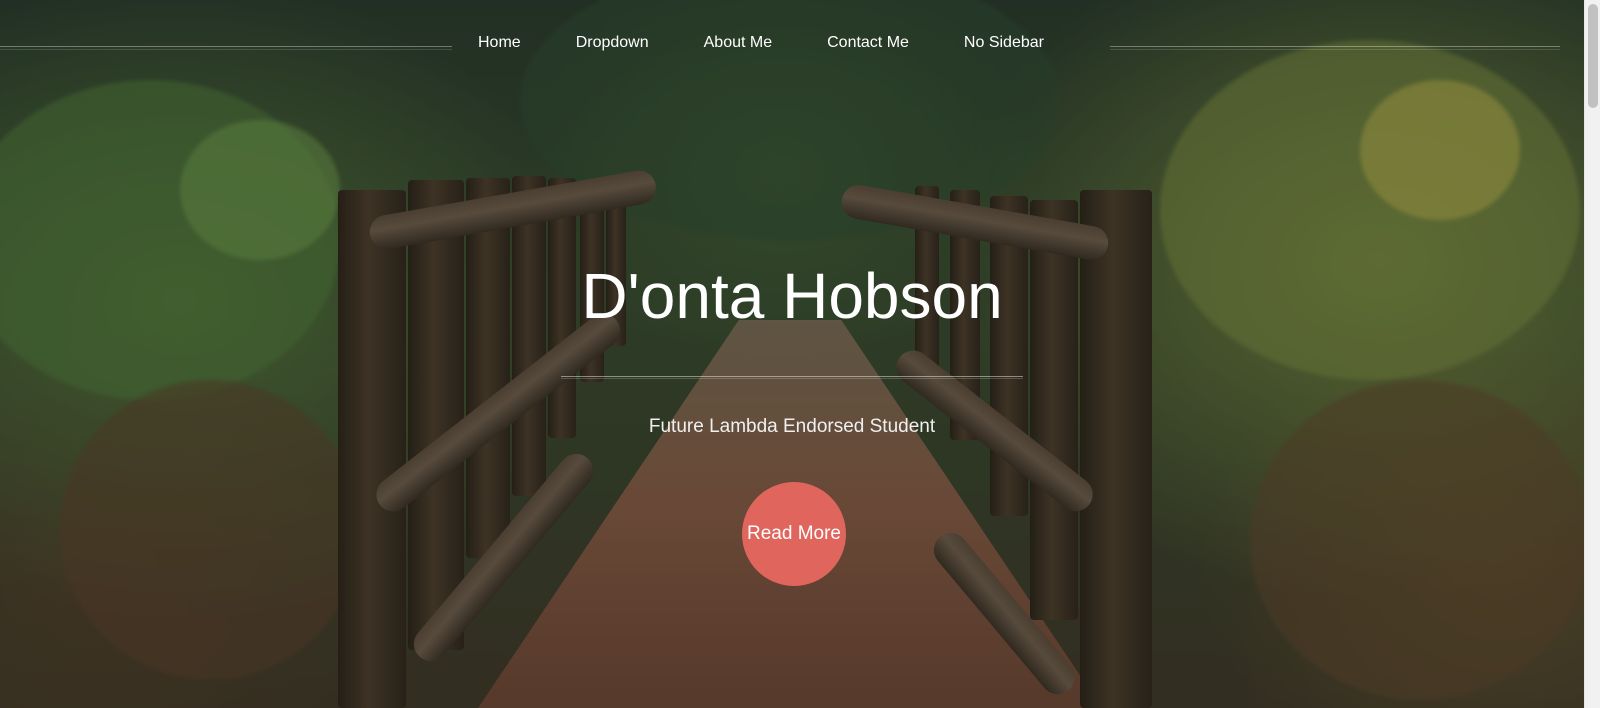  I want to click on nav-link-about-me: About Me, so click(738, 43).